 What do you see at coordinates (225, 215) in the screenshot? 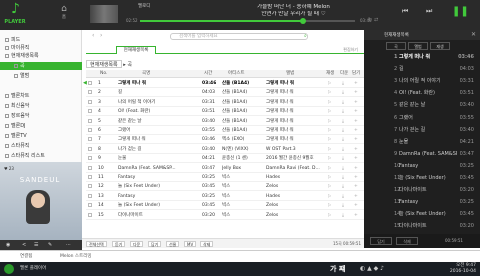
I see `table-row: 15 다이나마이트 03:20 빅스 Zelos ▷ ⤓ +` at bounding box center [225, 215].